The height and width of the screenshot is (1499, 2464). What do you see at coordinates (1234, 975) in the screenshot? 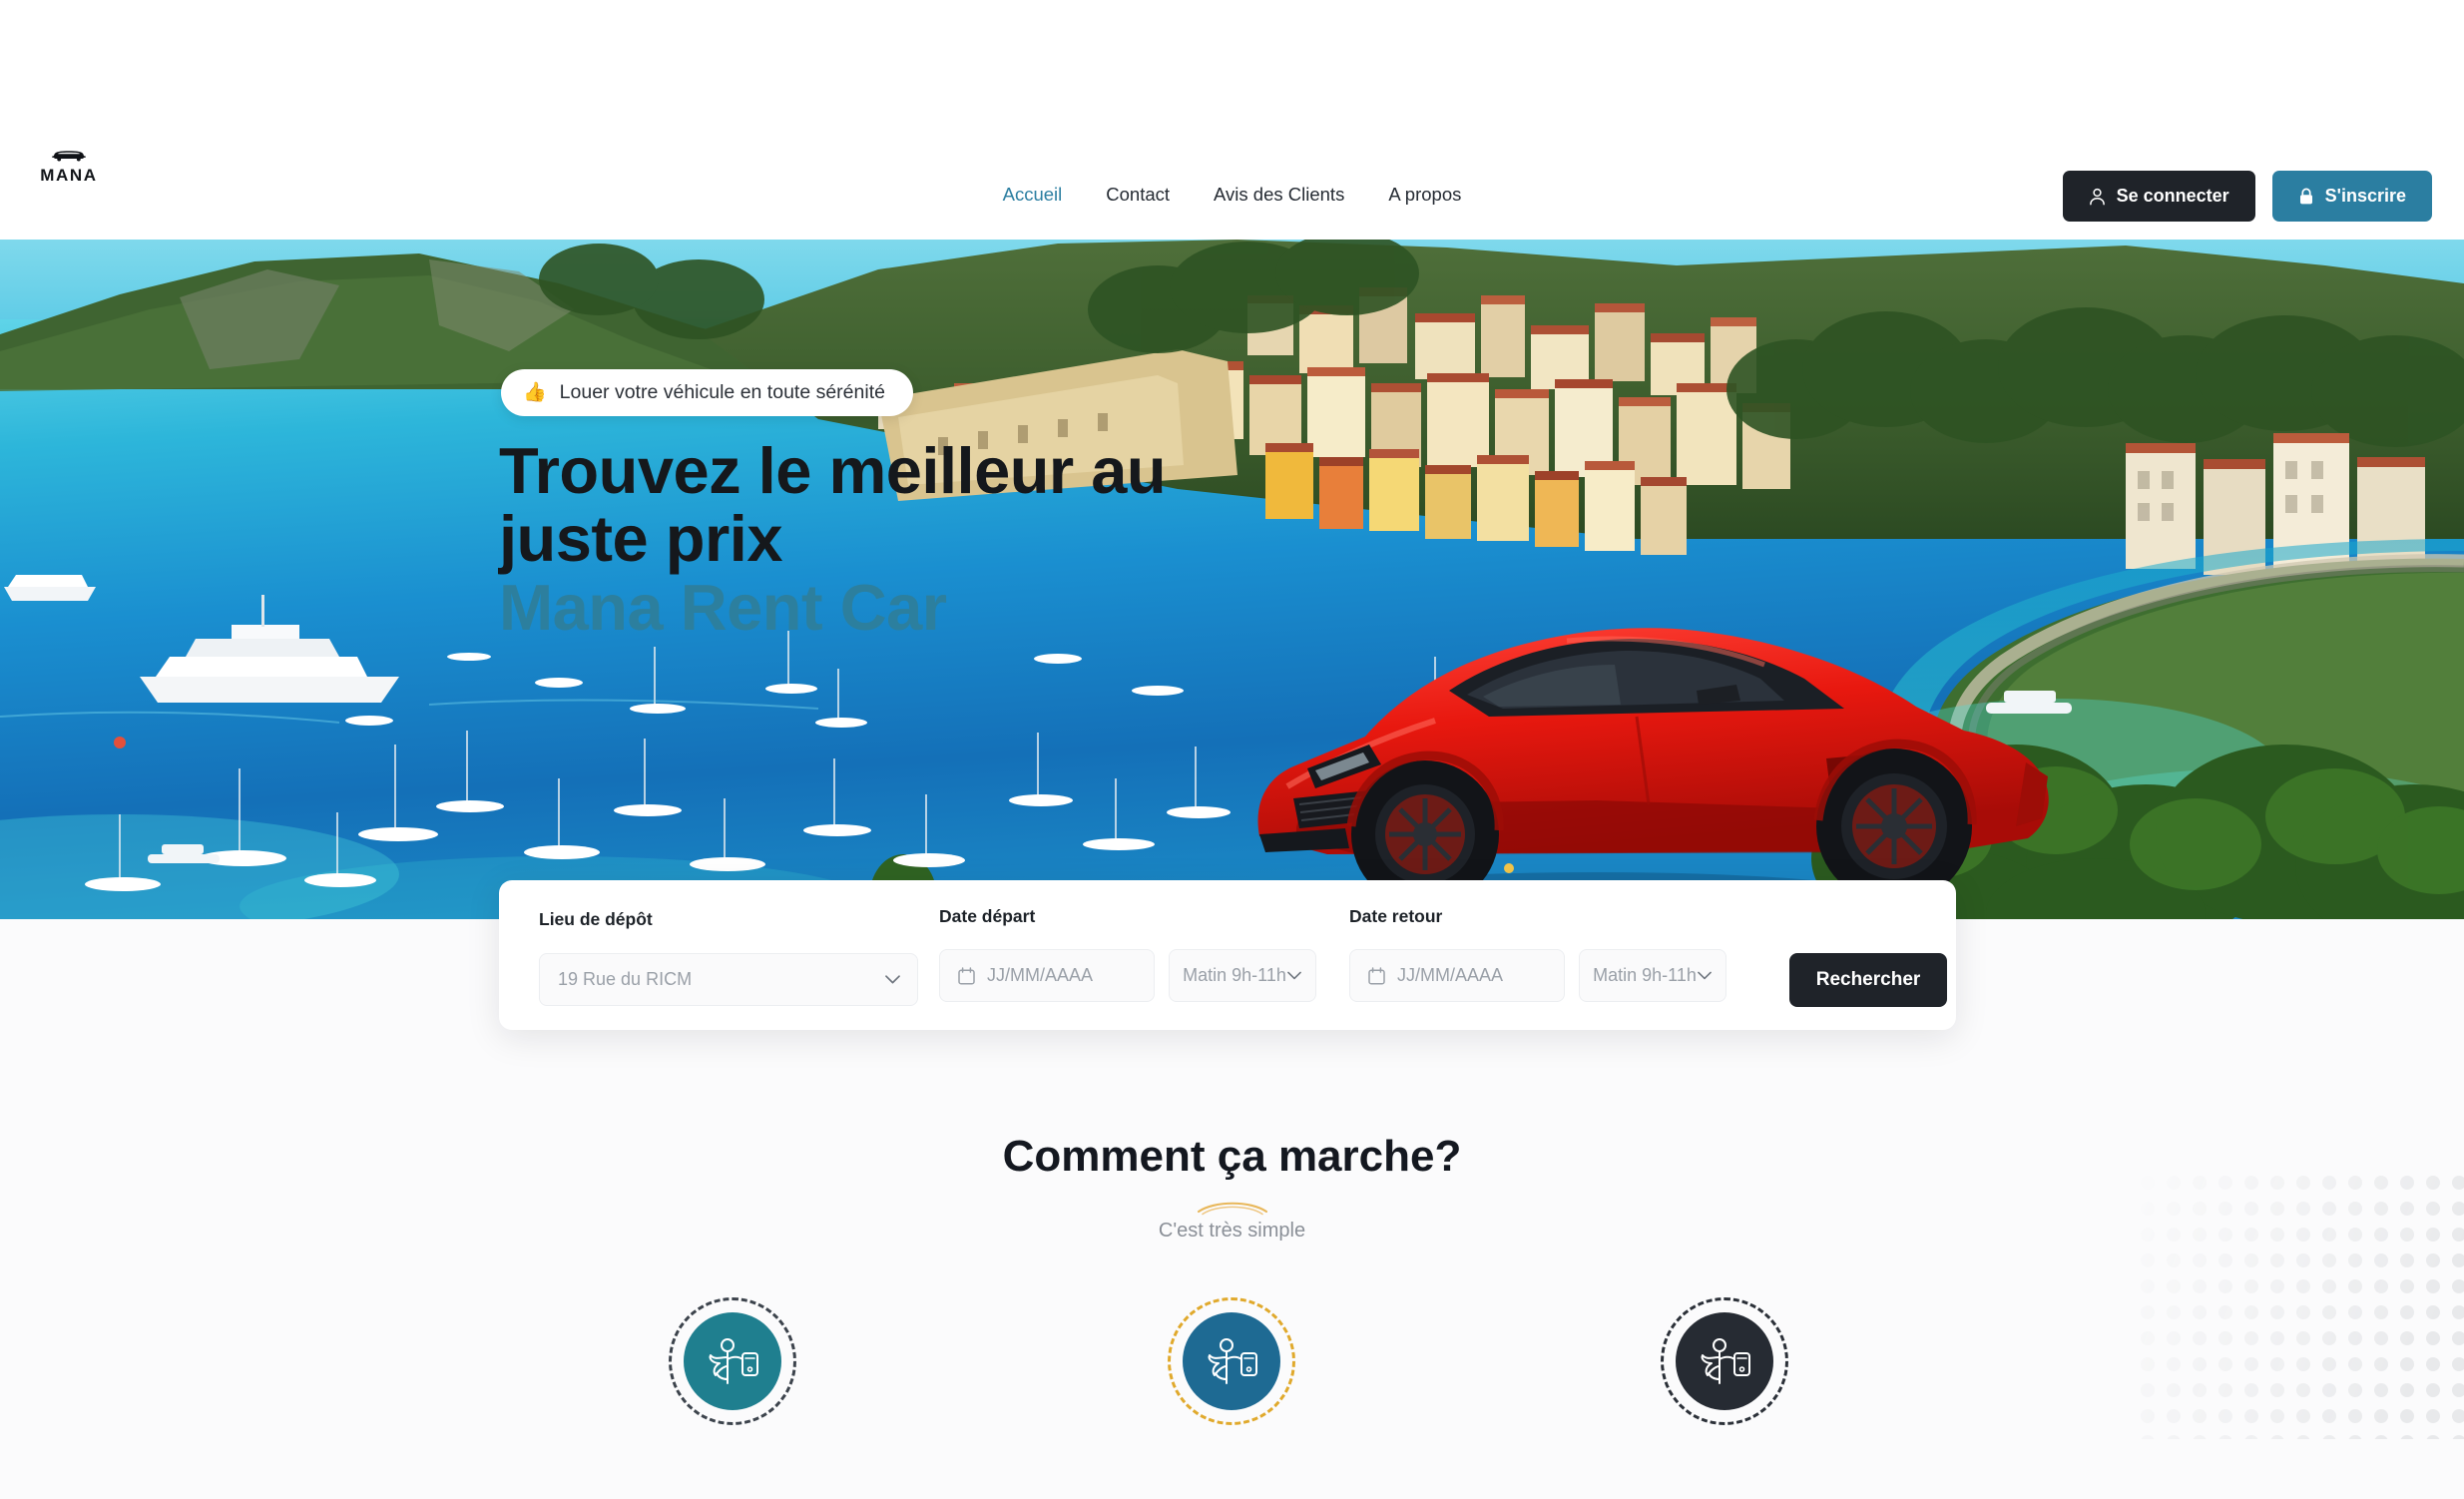
I see `depart-time-value: Matin 9h-11h` at bounding box center [1234, 975].